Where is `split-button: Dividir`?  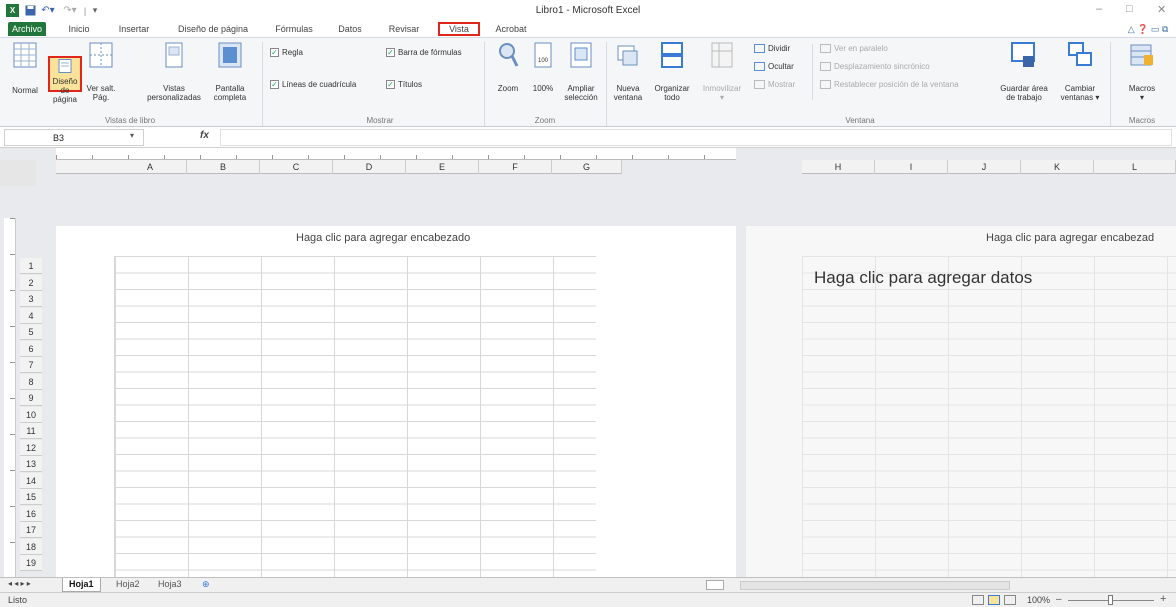 split-button: Dividir is located at coordinates (772, 48).